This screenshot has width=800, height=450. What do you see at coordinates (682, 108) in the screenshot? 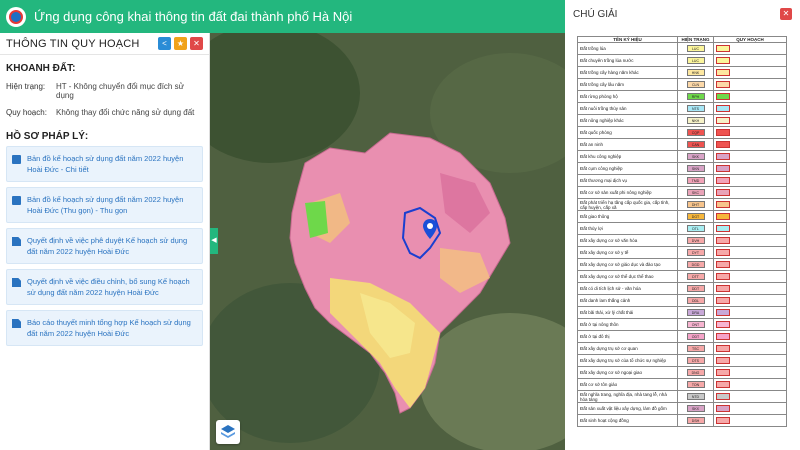
I see `legend-row: Đất nuôi trồng thủy sản NTS` at bounding box center [682, 108].